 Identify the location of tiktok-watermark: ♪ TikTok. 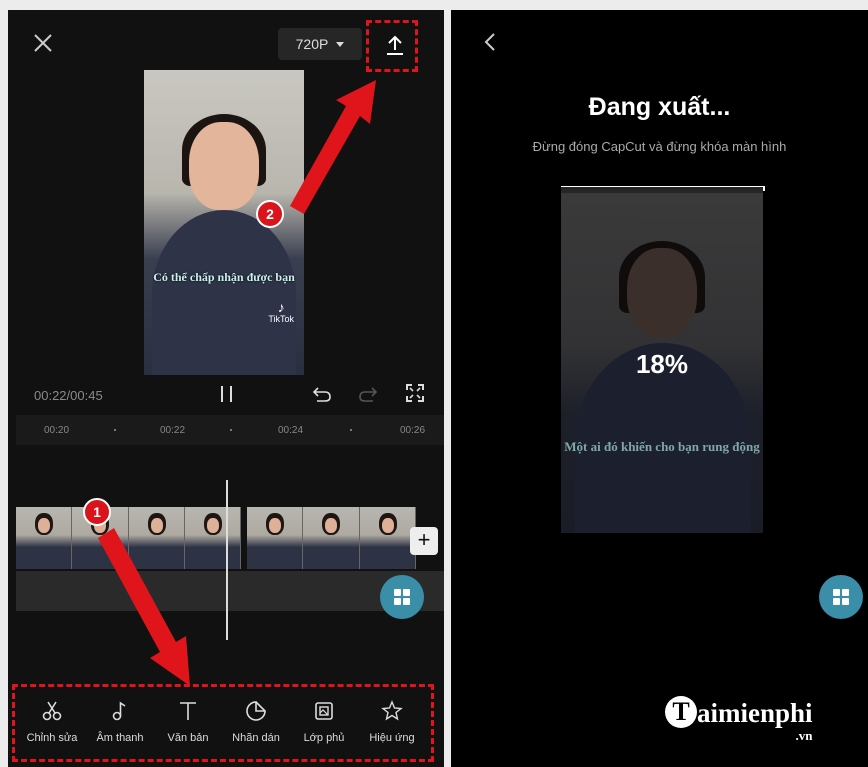
(281, 312).